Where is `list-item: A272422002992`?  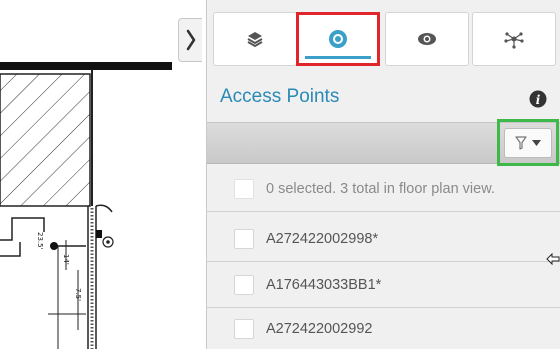
list-item: A272422002992 is located at coordinates (383, 329).